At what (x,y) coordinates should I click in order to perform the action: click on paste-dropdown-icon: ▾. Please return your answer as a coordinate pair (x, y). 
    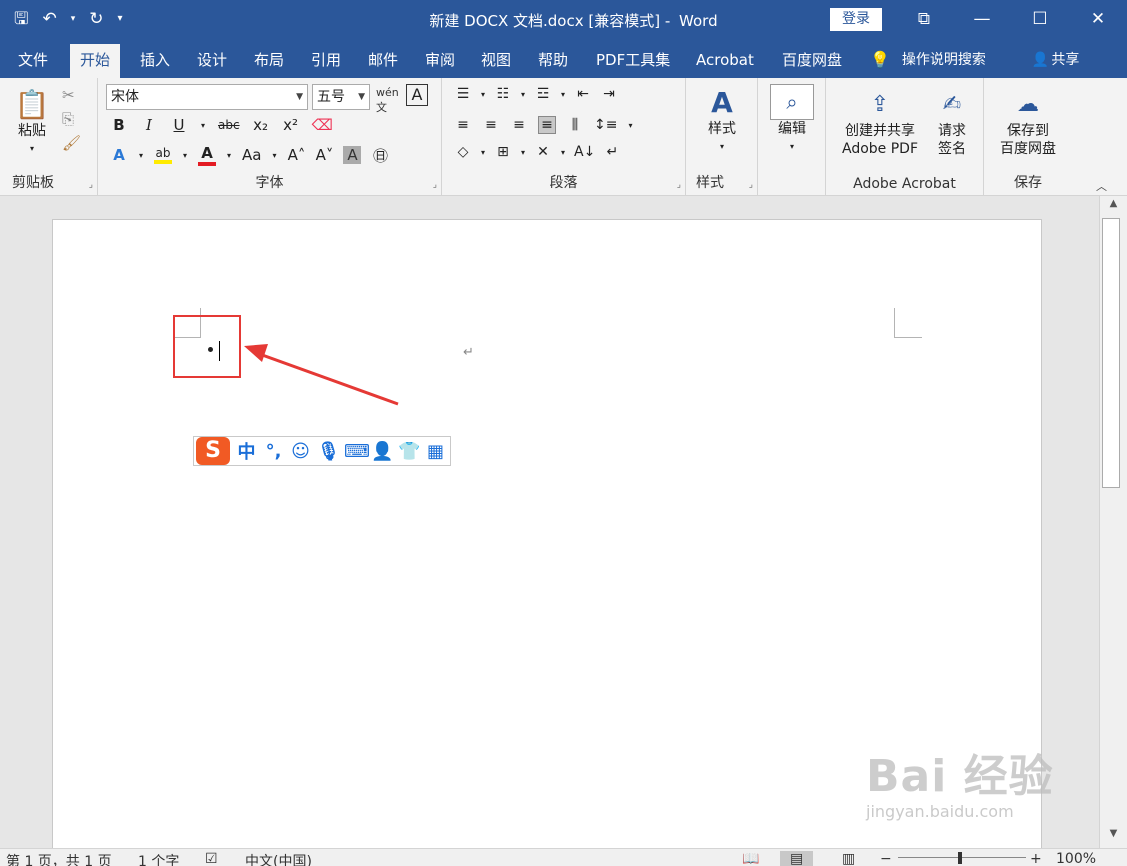
    Looking at the image, I should click on (32, 149).